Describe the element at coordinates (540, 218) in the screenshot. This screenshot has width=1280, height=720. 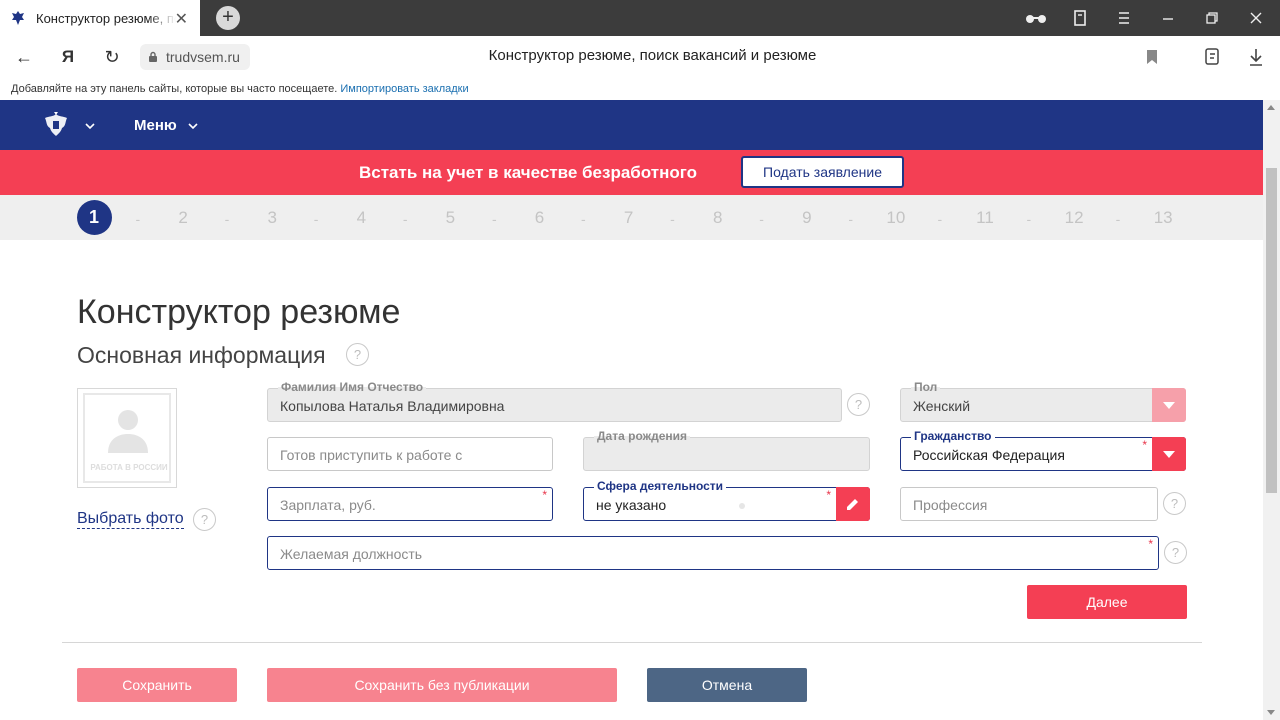
I see `step-6: 6` at that location.